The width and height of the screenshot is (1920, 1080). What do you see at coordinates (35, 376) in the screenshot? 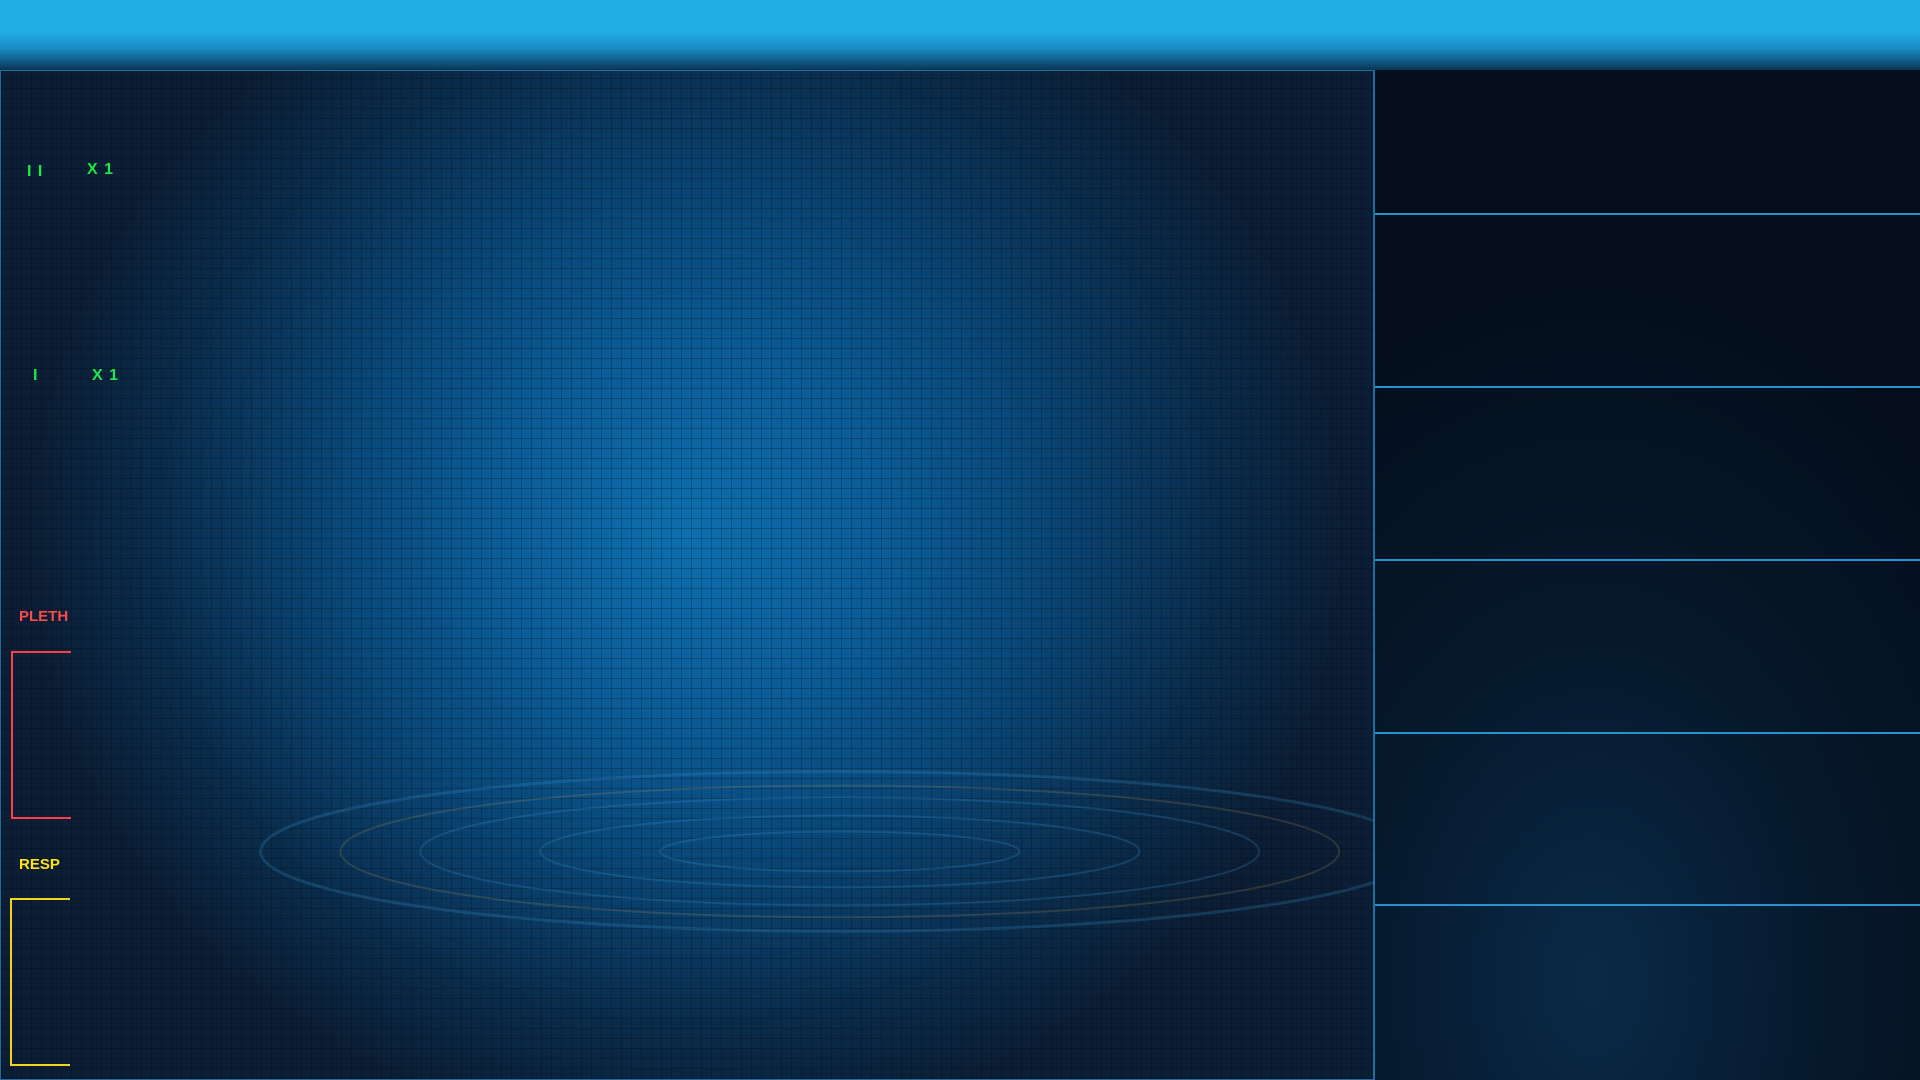
I see `ecg-lead-i-label: I` at bounding box center [35, 376].